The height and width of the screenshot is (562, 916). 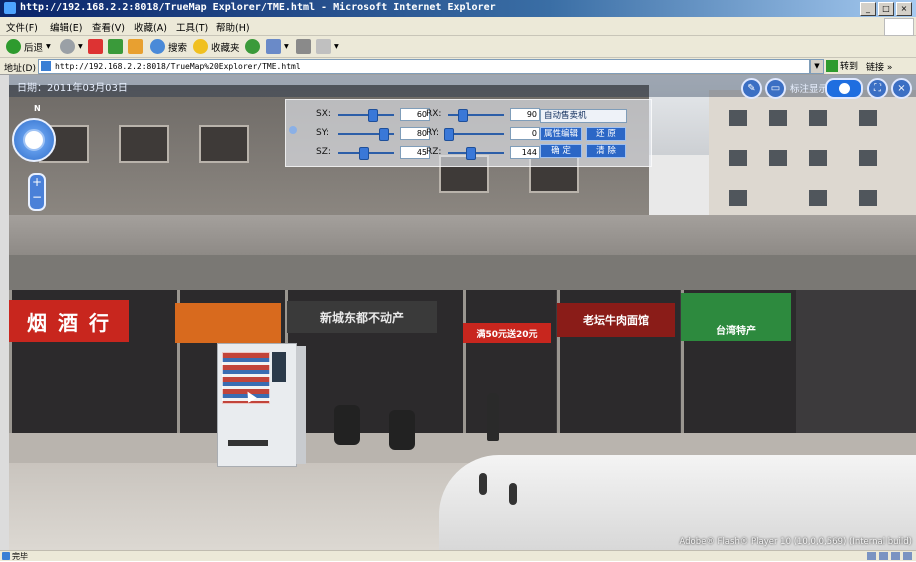 What do you see at coordinates (168, 46) in the screenshot?
I see `search-button: 搜索` at bounding box center [168, 46].